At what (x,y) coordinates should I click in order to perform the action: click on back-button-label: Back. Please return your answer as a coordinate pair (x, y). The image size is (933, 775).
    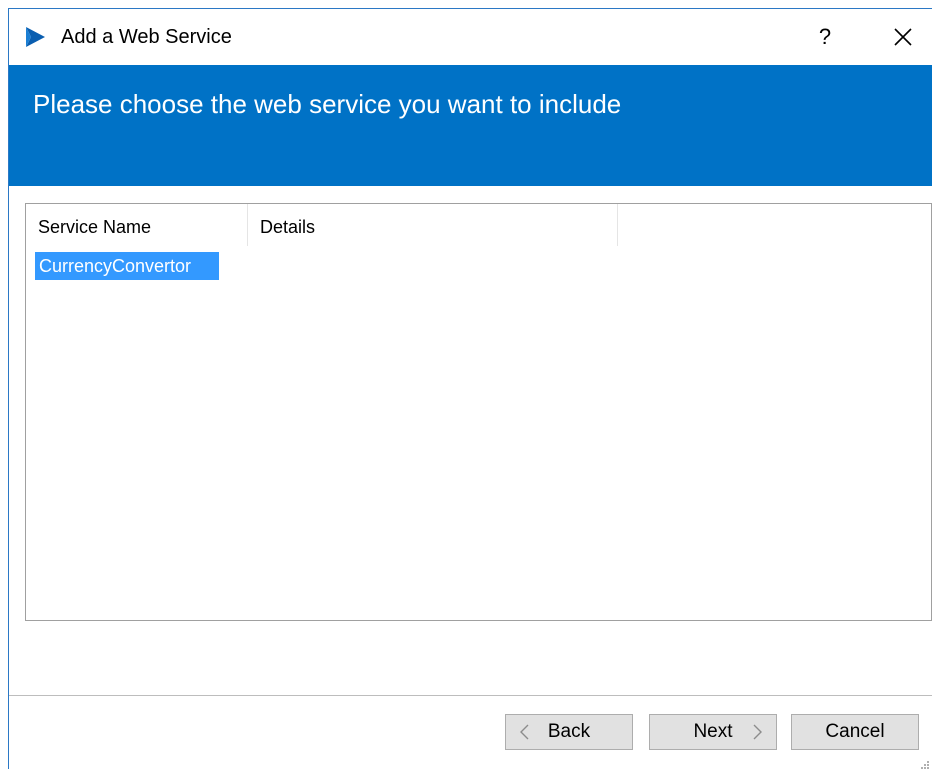
    Looking at the image, I should click on (569, 731).